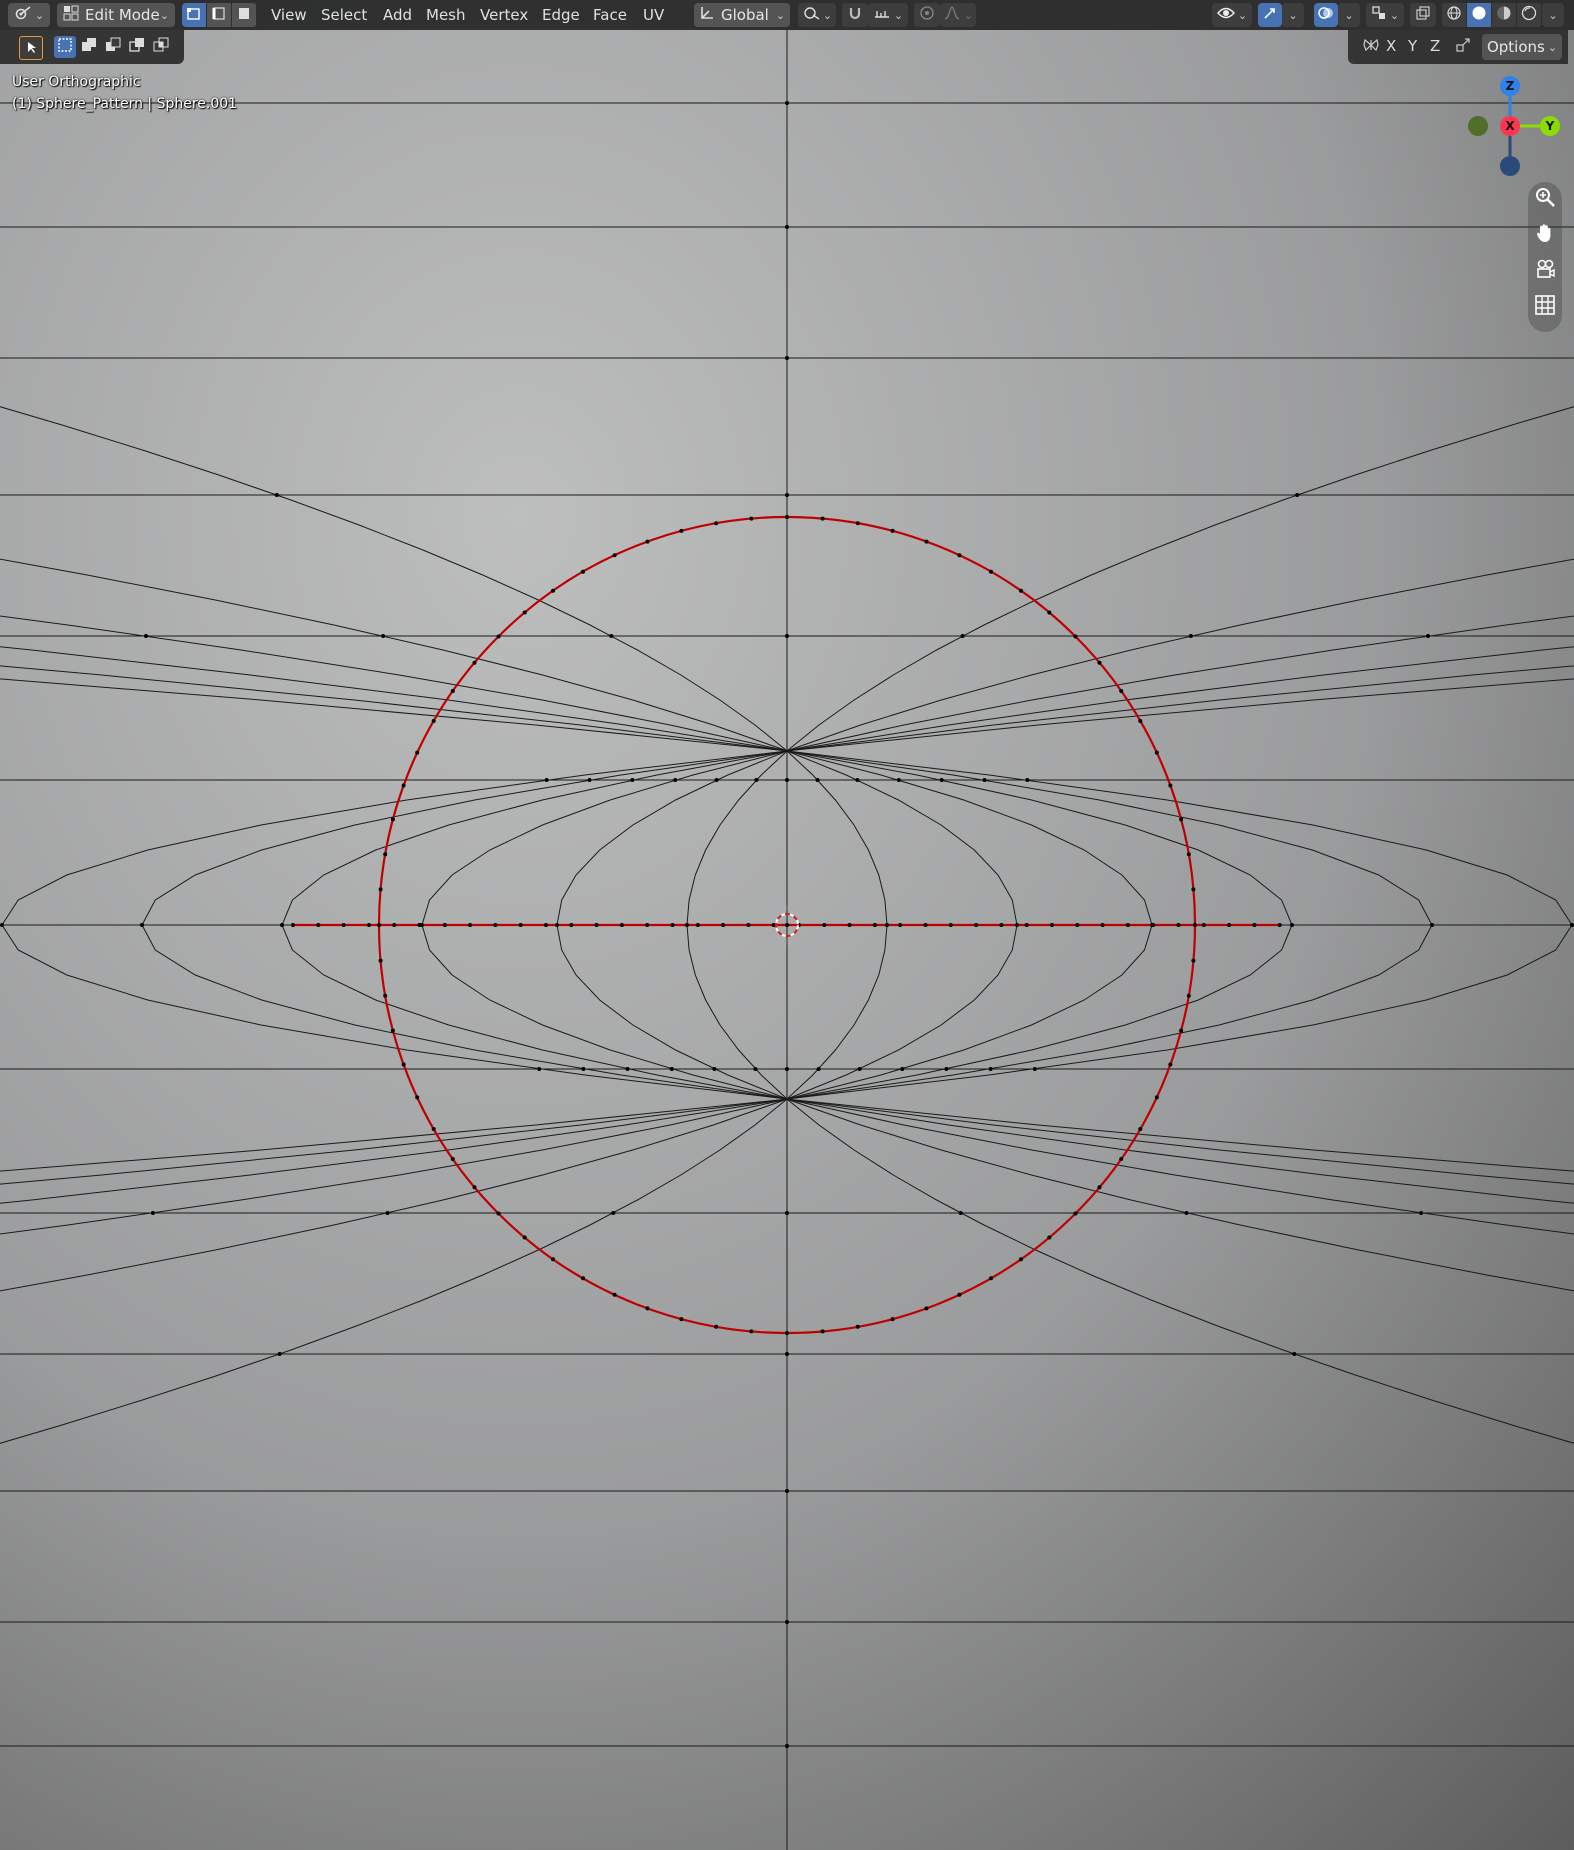 This screenshot has height=1850, width=1574. What do you see at coordinates (89, 47) in the screenshot?
I see `select-mode-extend-button` at bounding box center [89, 47].